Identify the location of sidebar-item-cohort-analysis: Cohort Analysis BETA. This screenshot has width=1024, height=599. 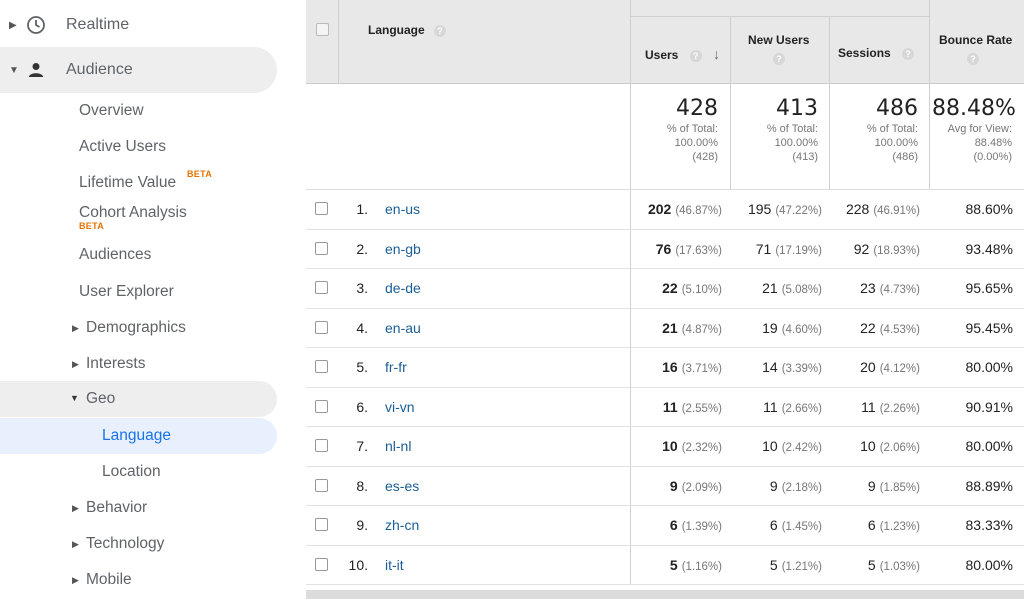
(138, 216).